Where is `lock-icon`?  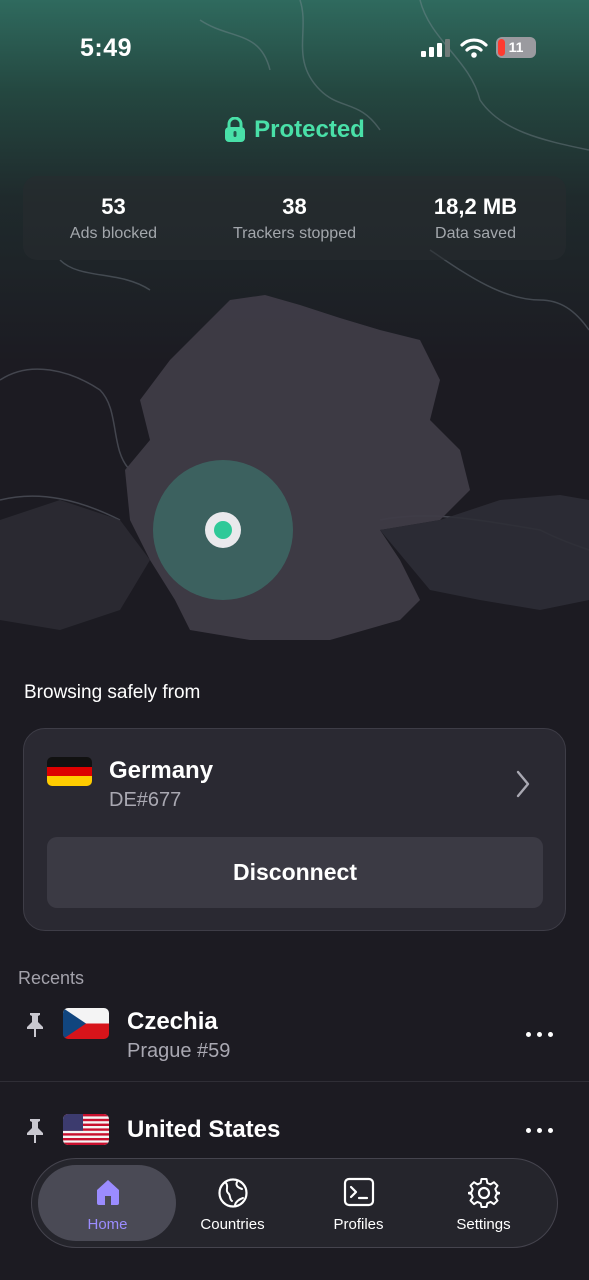 lock-icon is located at coordinates (235, 129).